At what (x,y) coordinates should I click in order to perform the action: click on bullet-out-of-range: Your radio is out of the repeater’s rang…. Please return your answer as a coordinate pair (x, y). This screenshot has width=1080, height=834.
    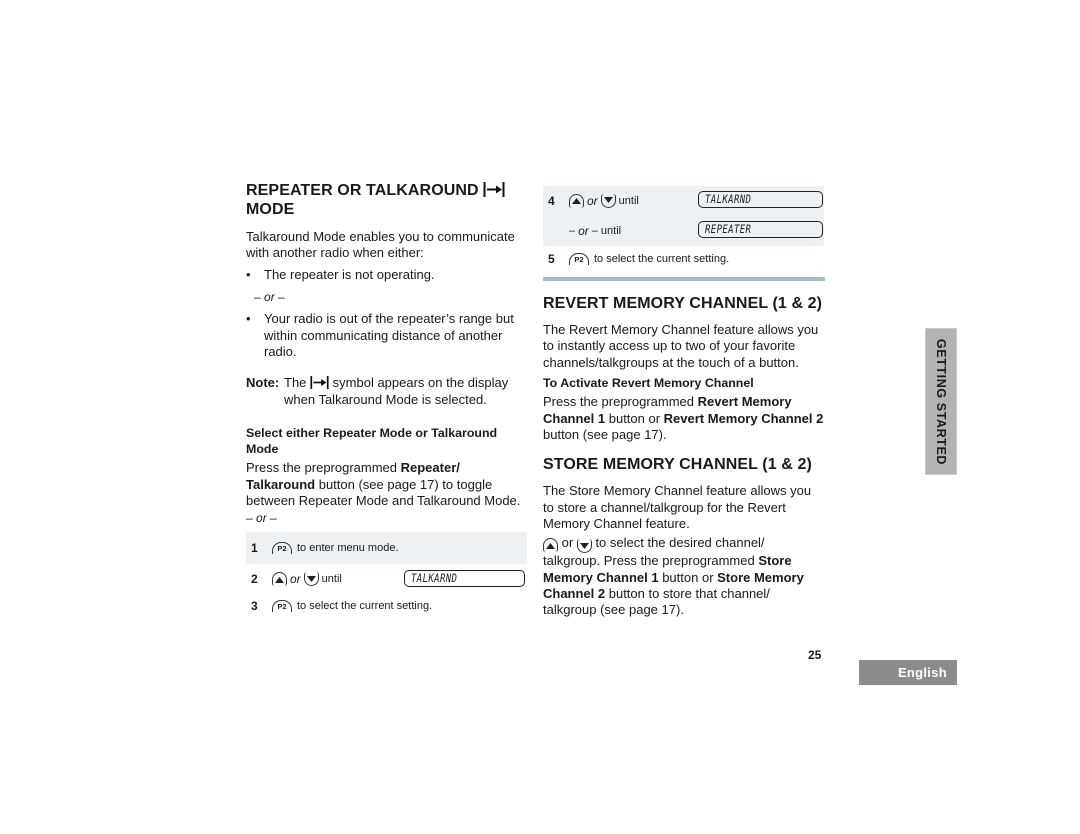
    Looking at the image, I should click on (387, 335).